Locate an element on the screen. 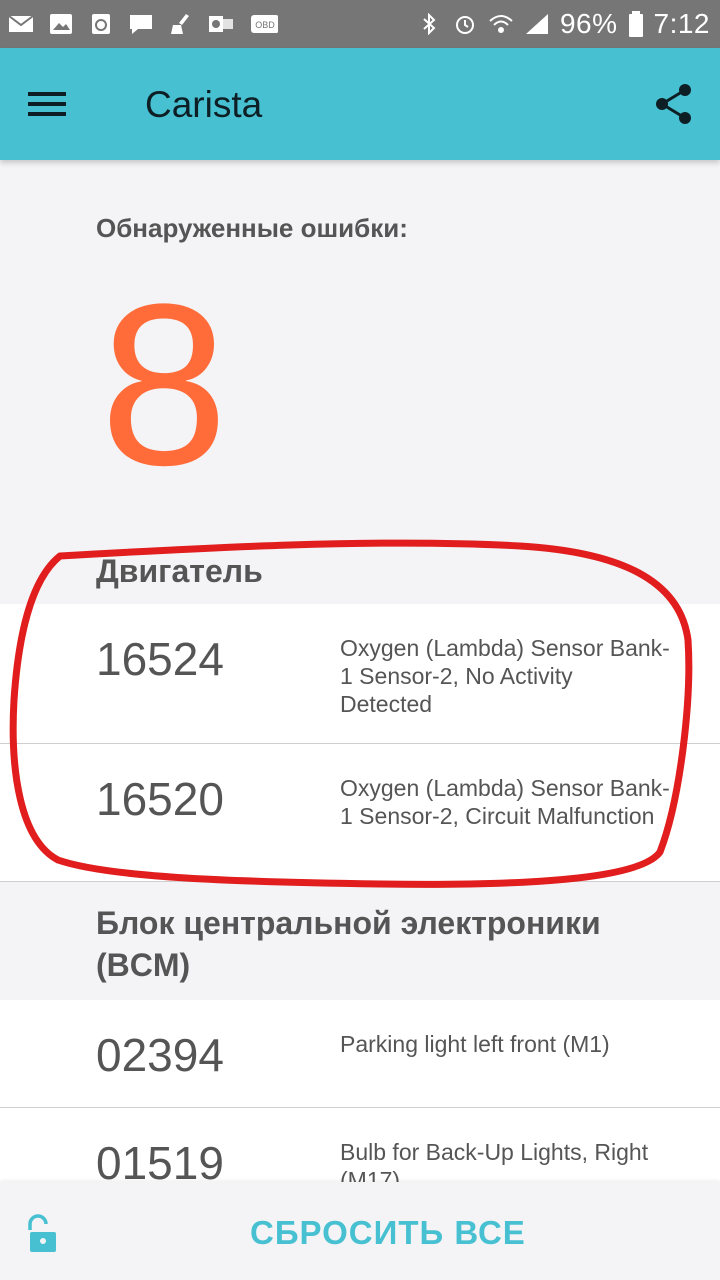 This screenshot has height=1280, width=720. svg-text: OBD is located at coordinates (265, 25).